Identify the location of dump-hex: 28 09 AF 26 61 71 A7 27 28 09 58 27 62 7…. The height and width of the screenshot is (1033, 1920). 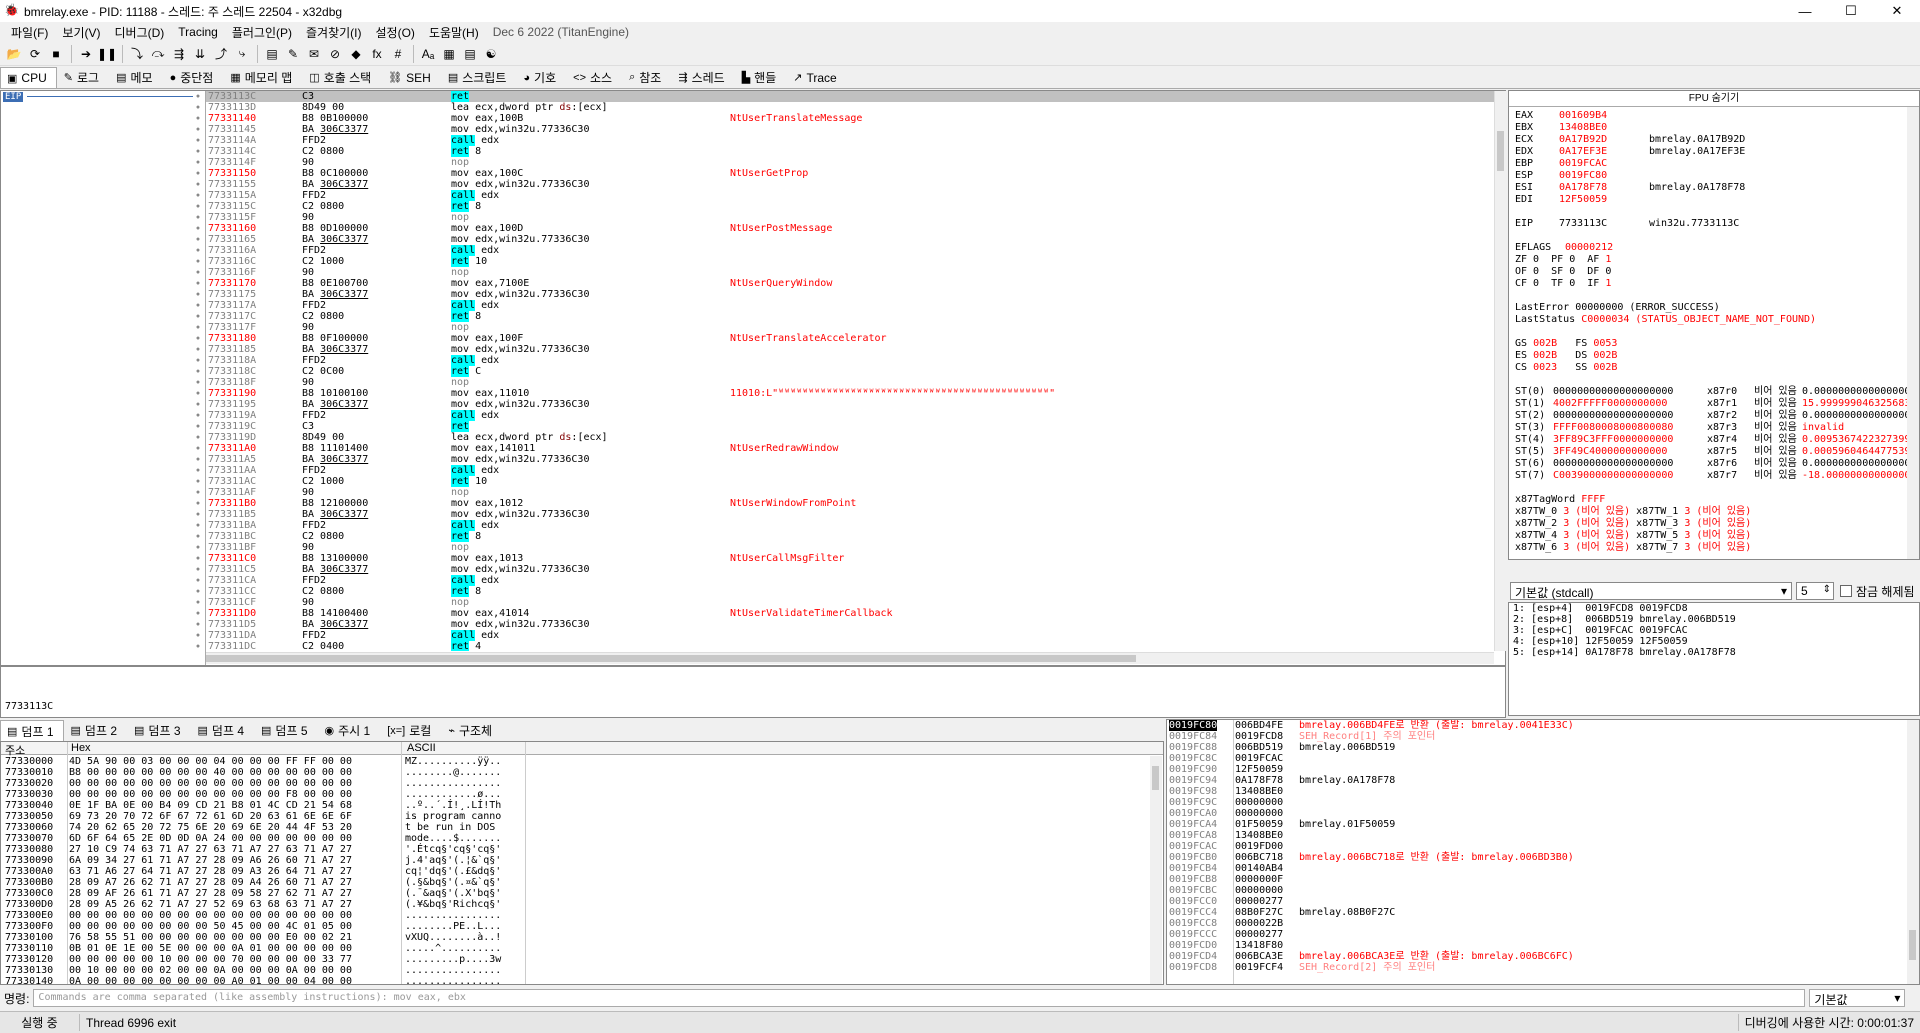
(210, 893).